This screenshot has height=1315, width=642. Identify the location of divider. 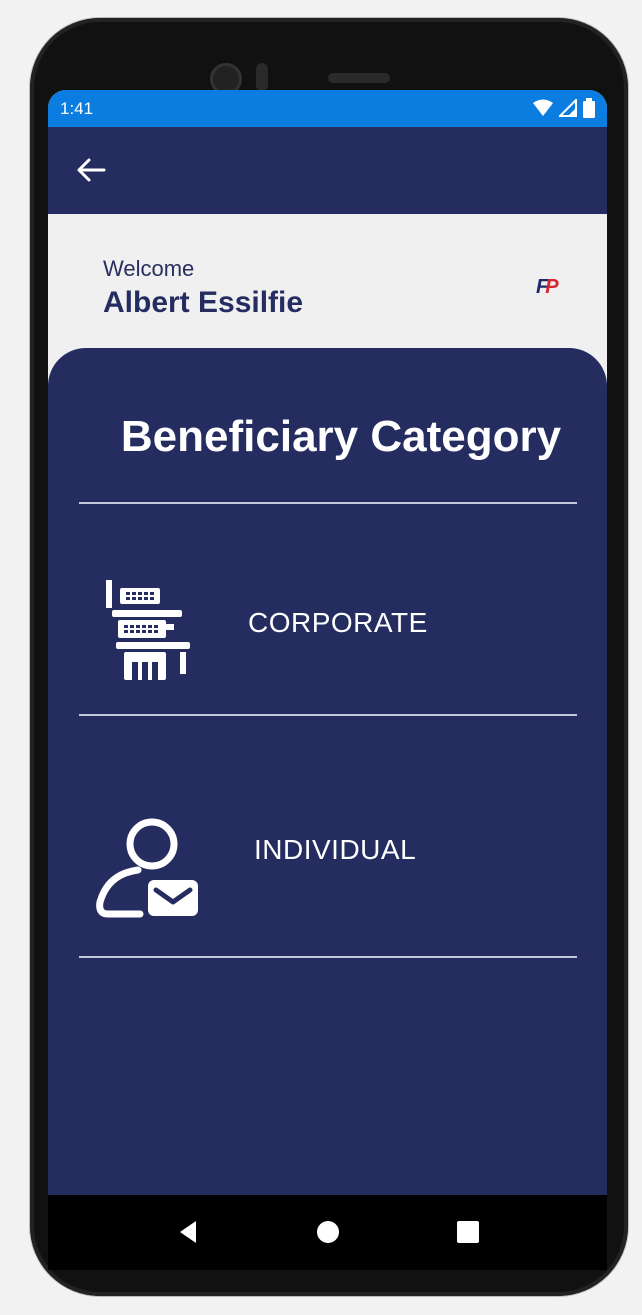
(328, 957).